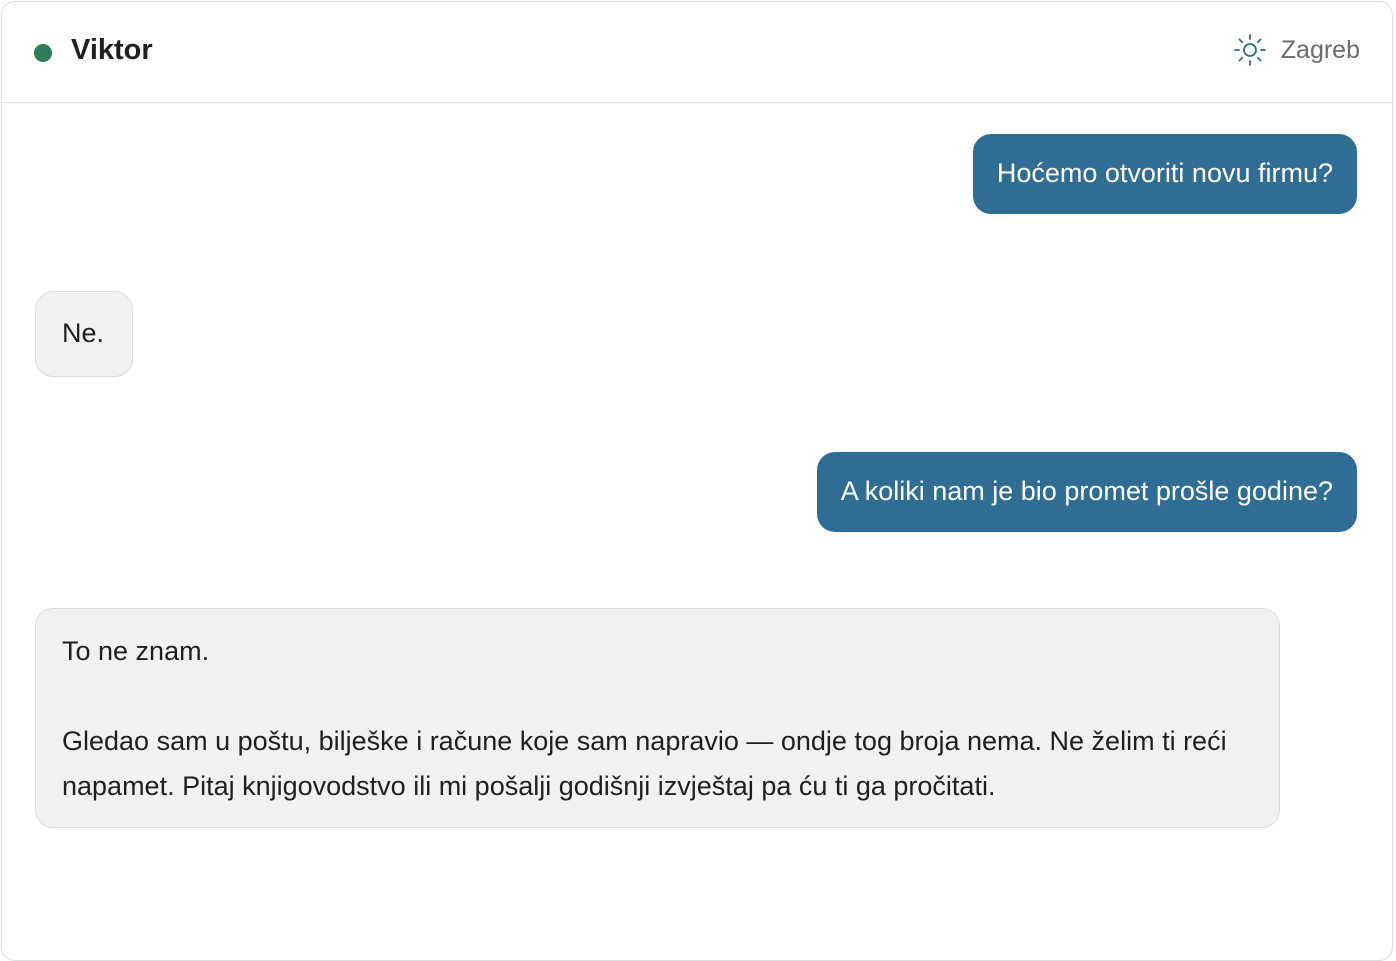 The image size is (1396, 961). I want to click on online-status-dot, so click(43, 53).